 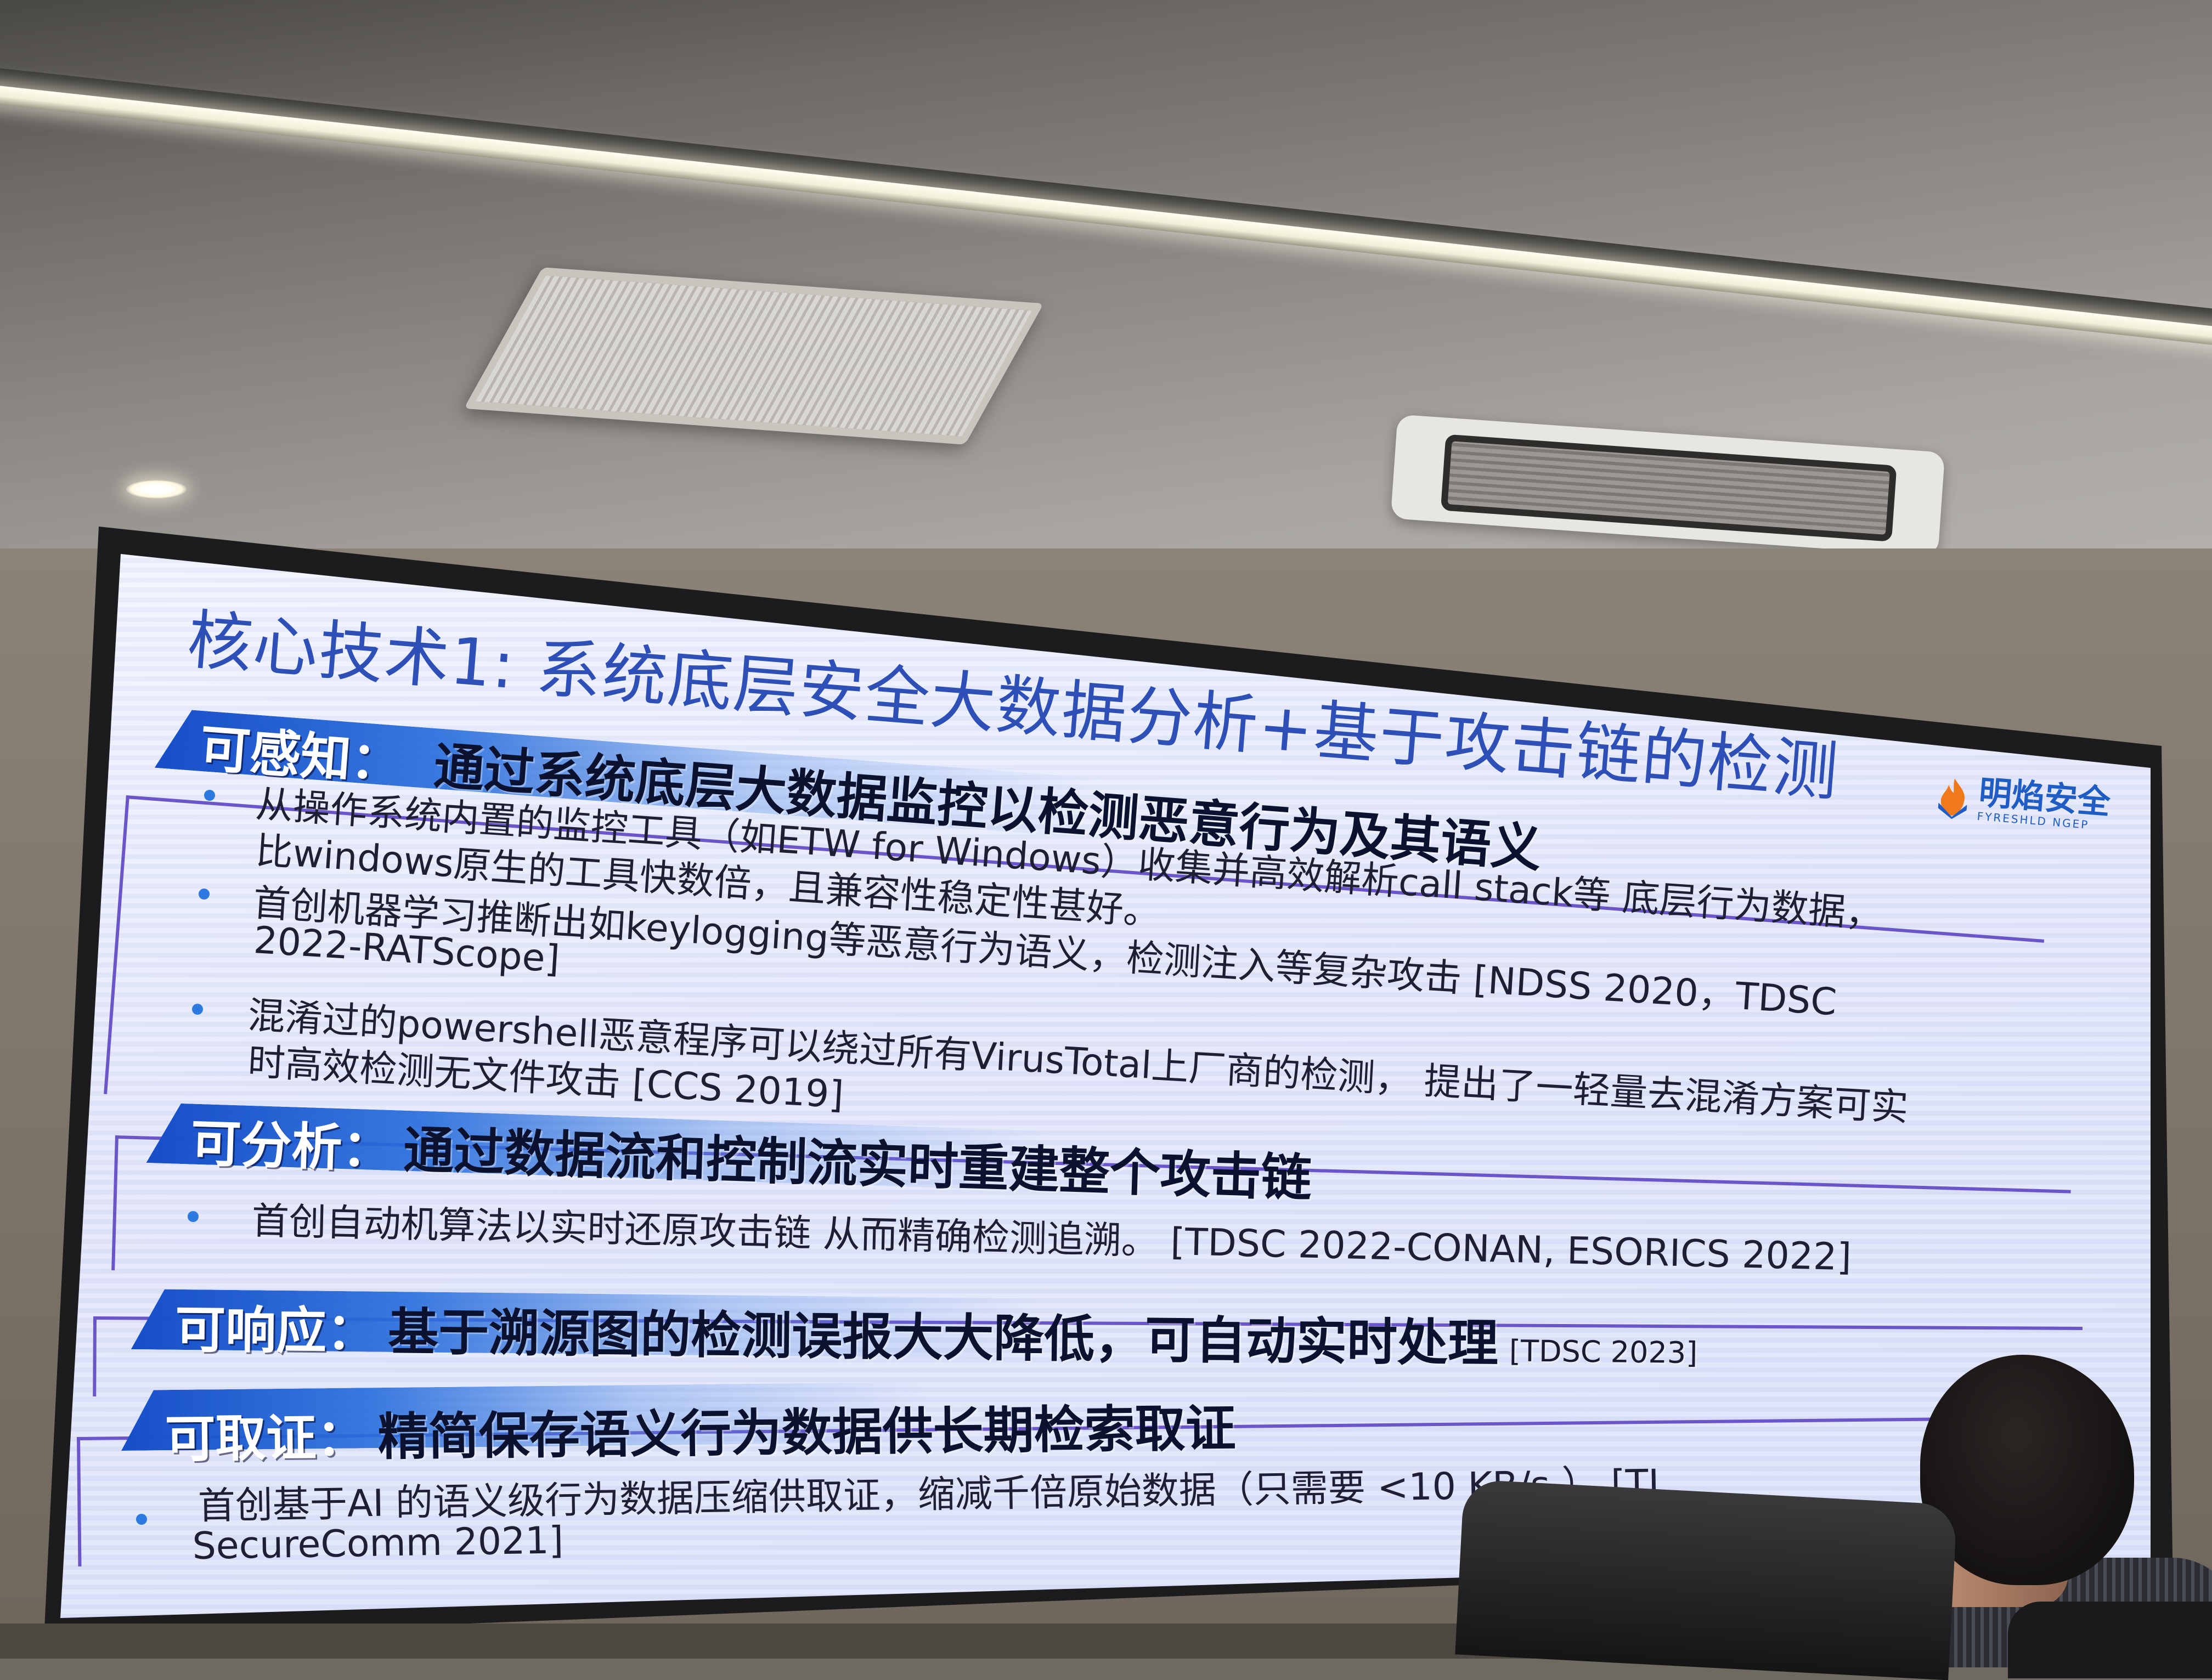 What do you see at coordinates (807, 1433) in the screenshot?
I see `section-title: 精简保存语义行为数据供长期检索取证` at bounding box center [807, 1433].